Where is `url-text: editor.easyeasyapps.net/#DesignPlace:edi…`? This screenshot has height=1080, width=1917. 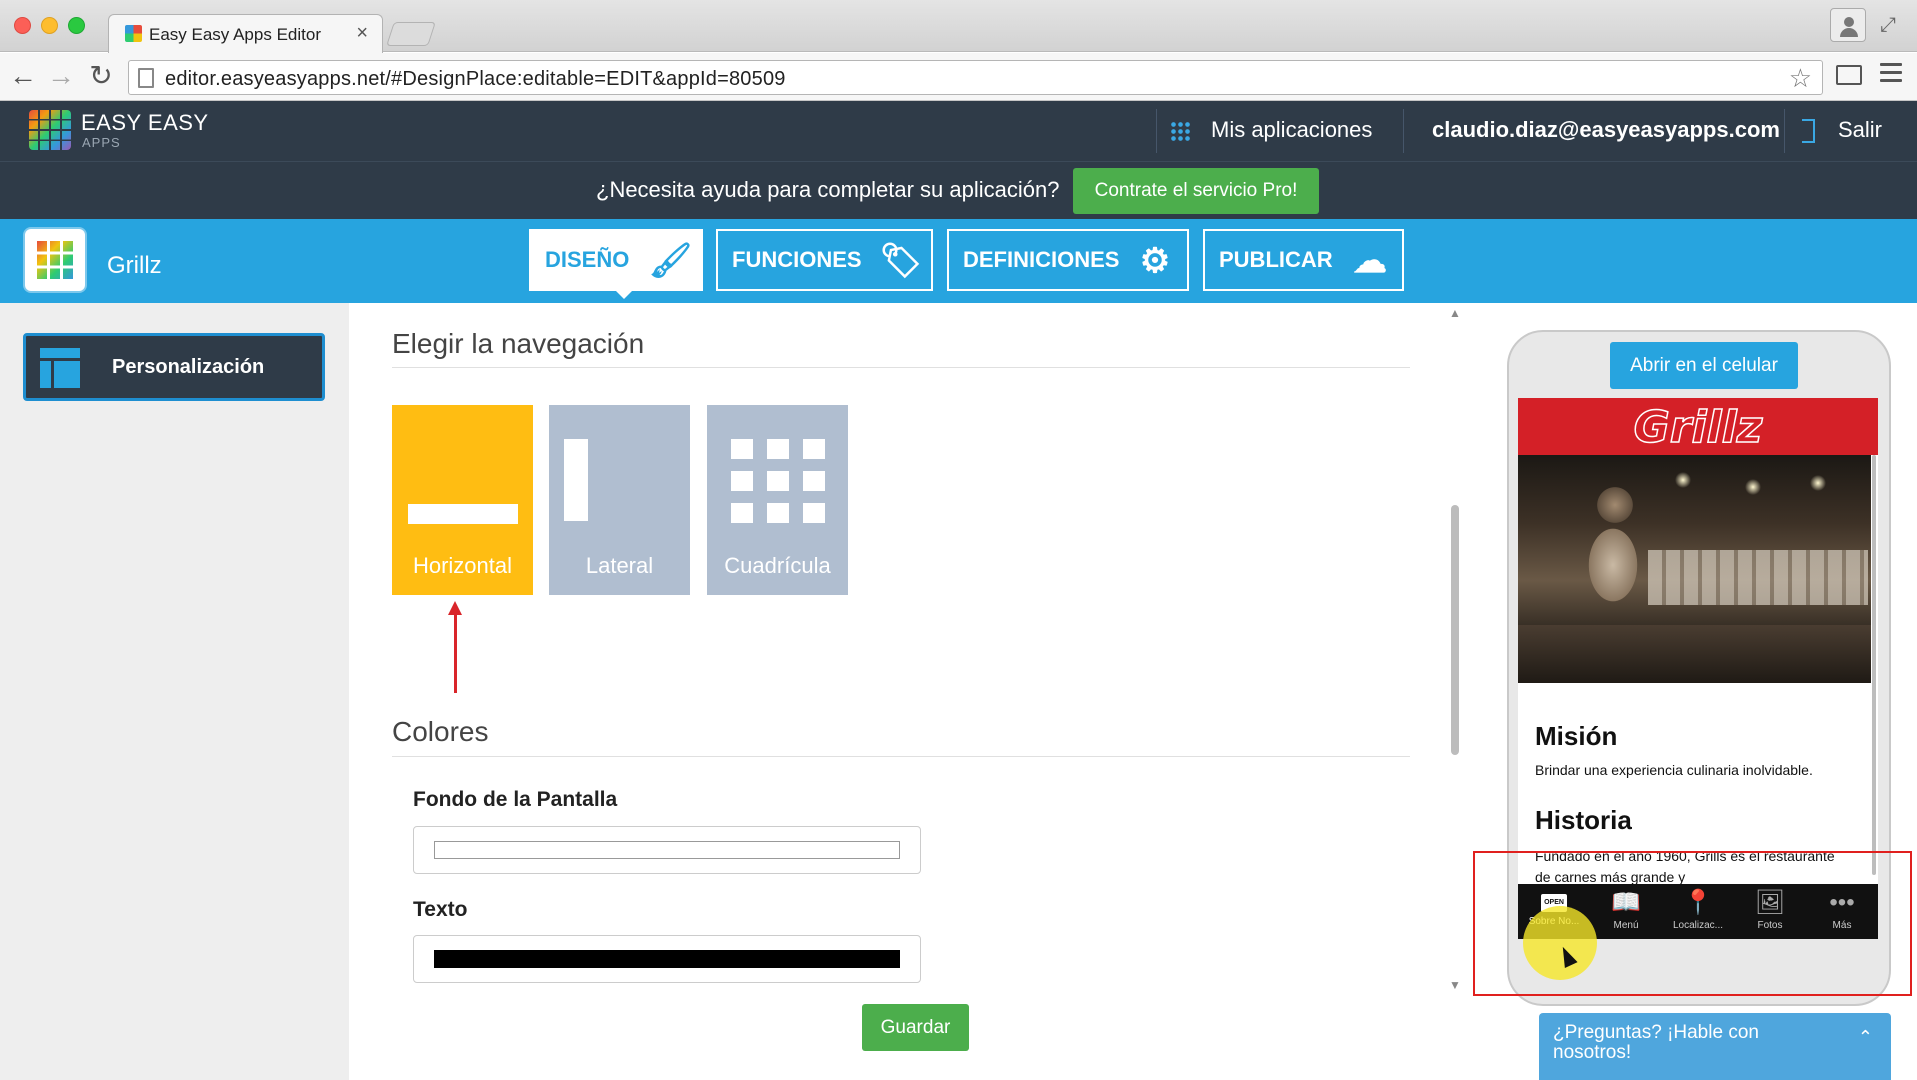
url-text: editor.easyeasyapps.net/#DesignPlace:edi… is located at coordinates (475, 79).